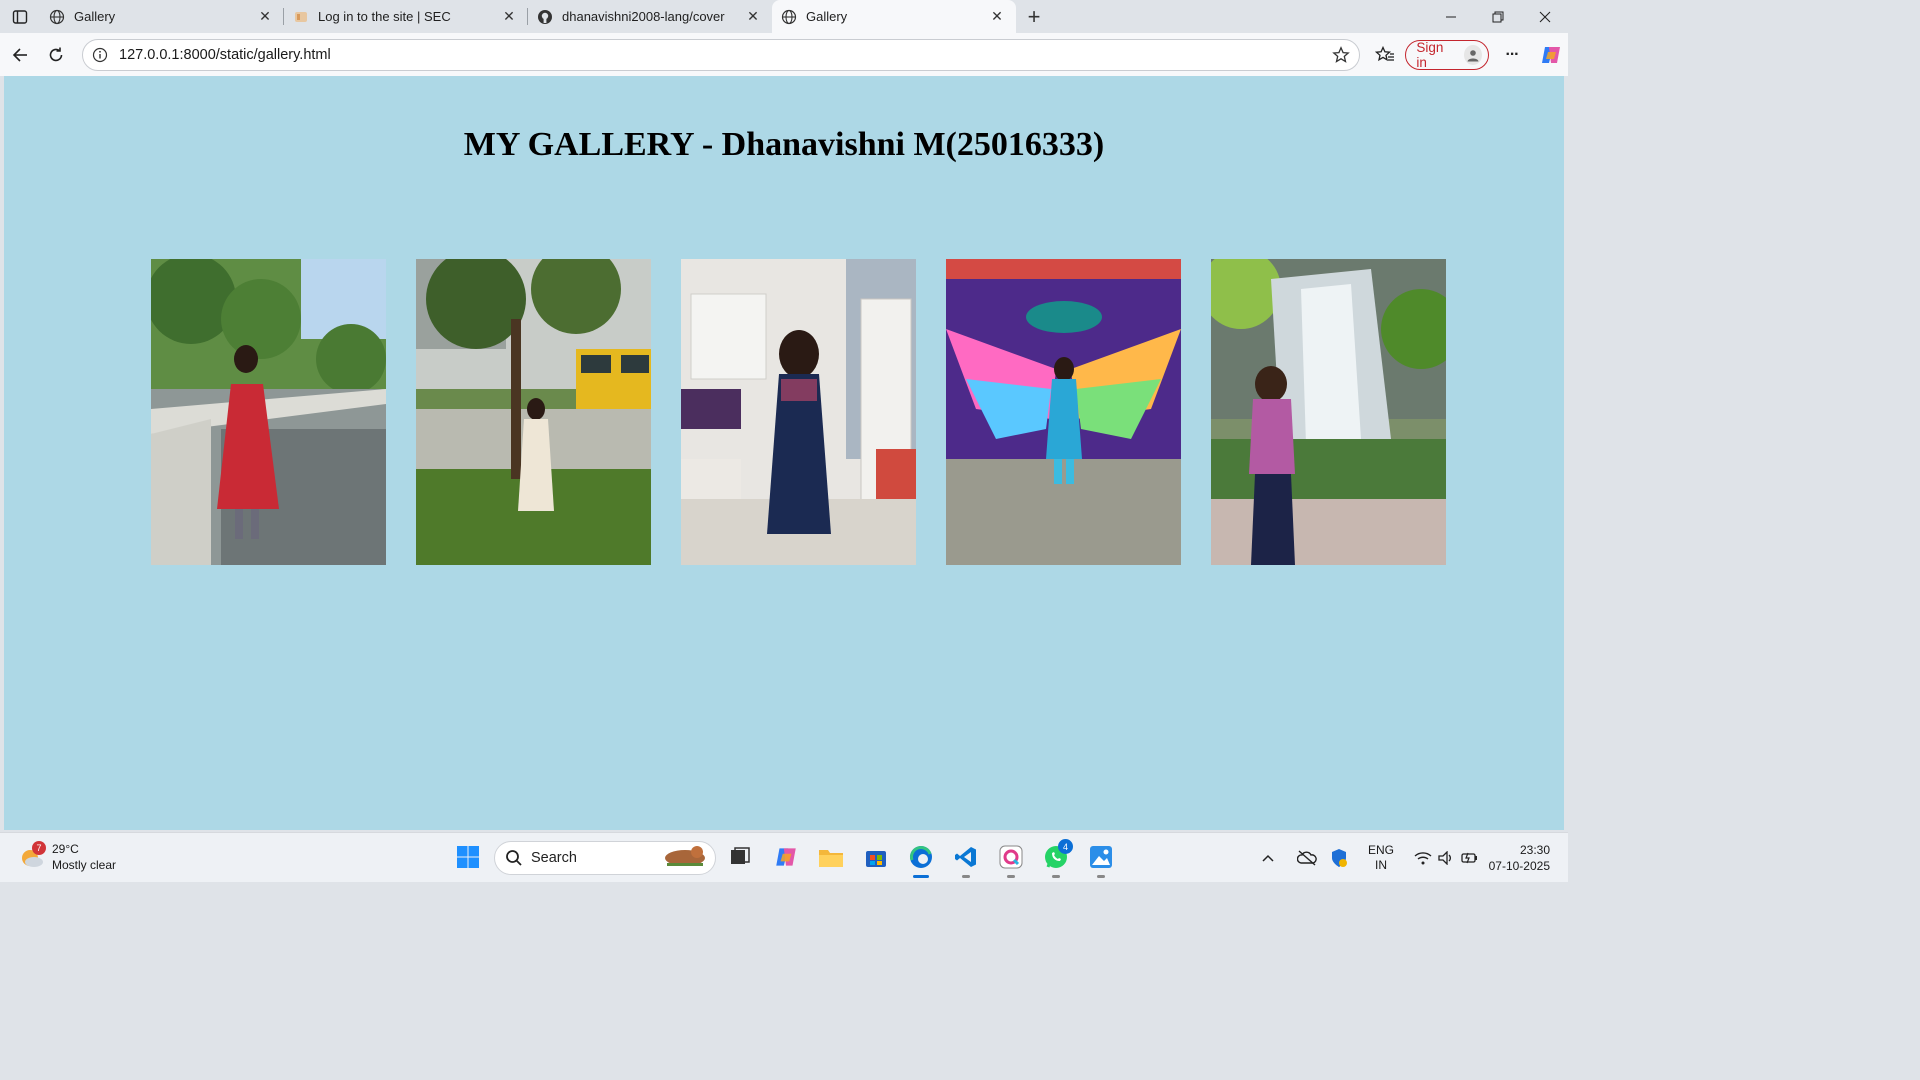 The image size is (1920, 1080). I want to click on favorite-star-icon, so click(1341, 55).